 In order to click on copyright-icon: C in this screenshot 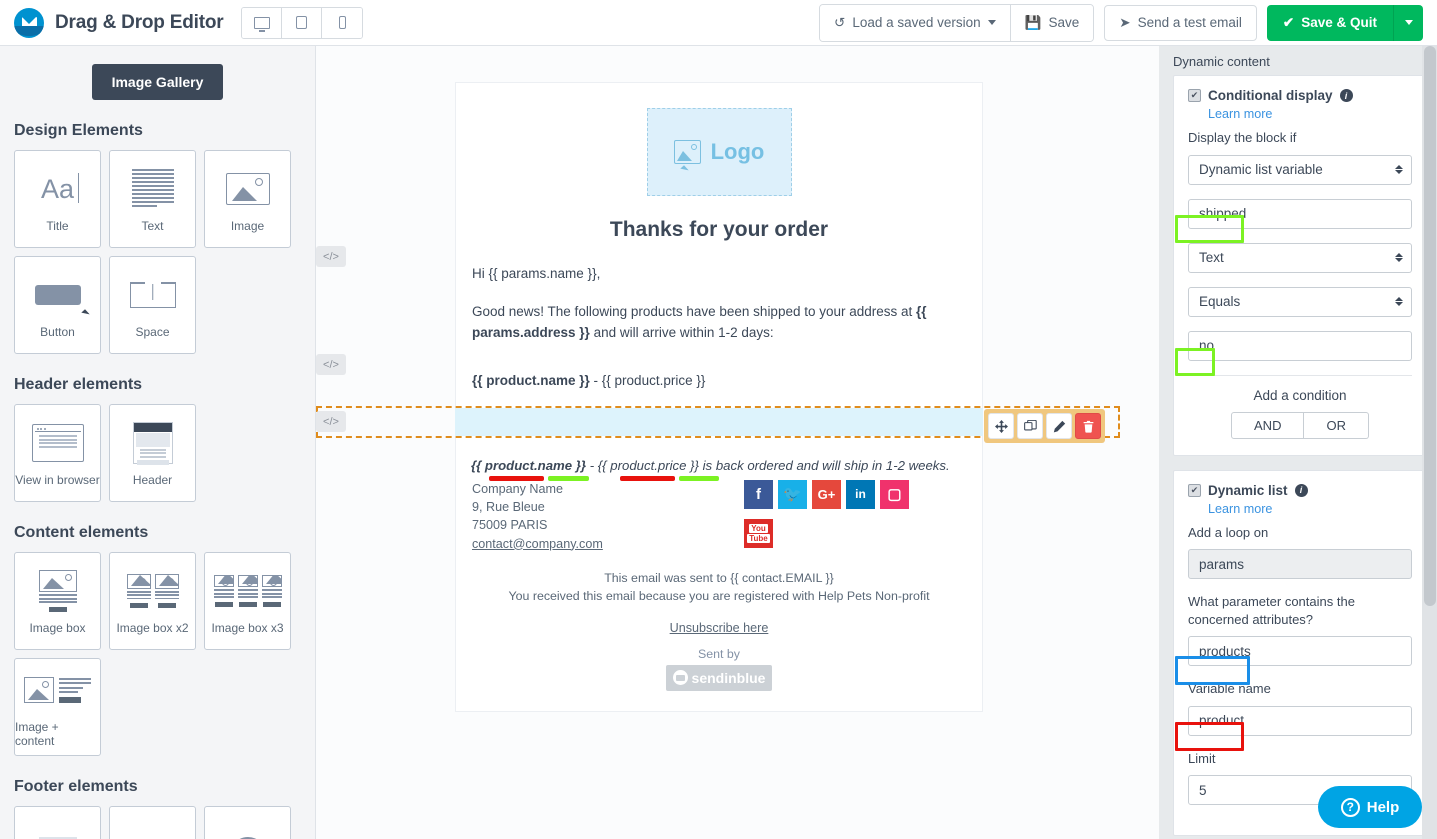, I will do `click(247, 835)`.